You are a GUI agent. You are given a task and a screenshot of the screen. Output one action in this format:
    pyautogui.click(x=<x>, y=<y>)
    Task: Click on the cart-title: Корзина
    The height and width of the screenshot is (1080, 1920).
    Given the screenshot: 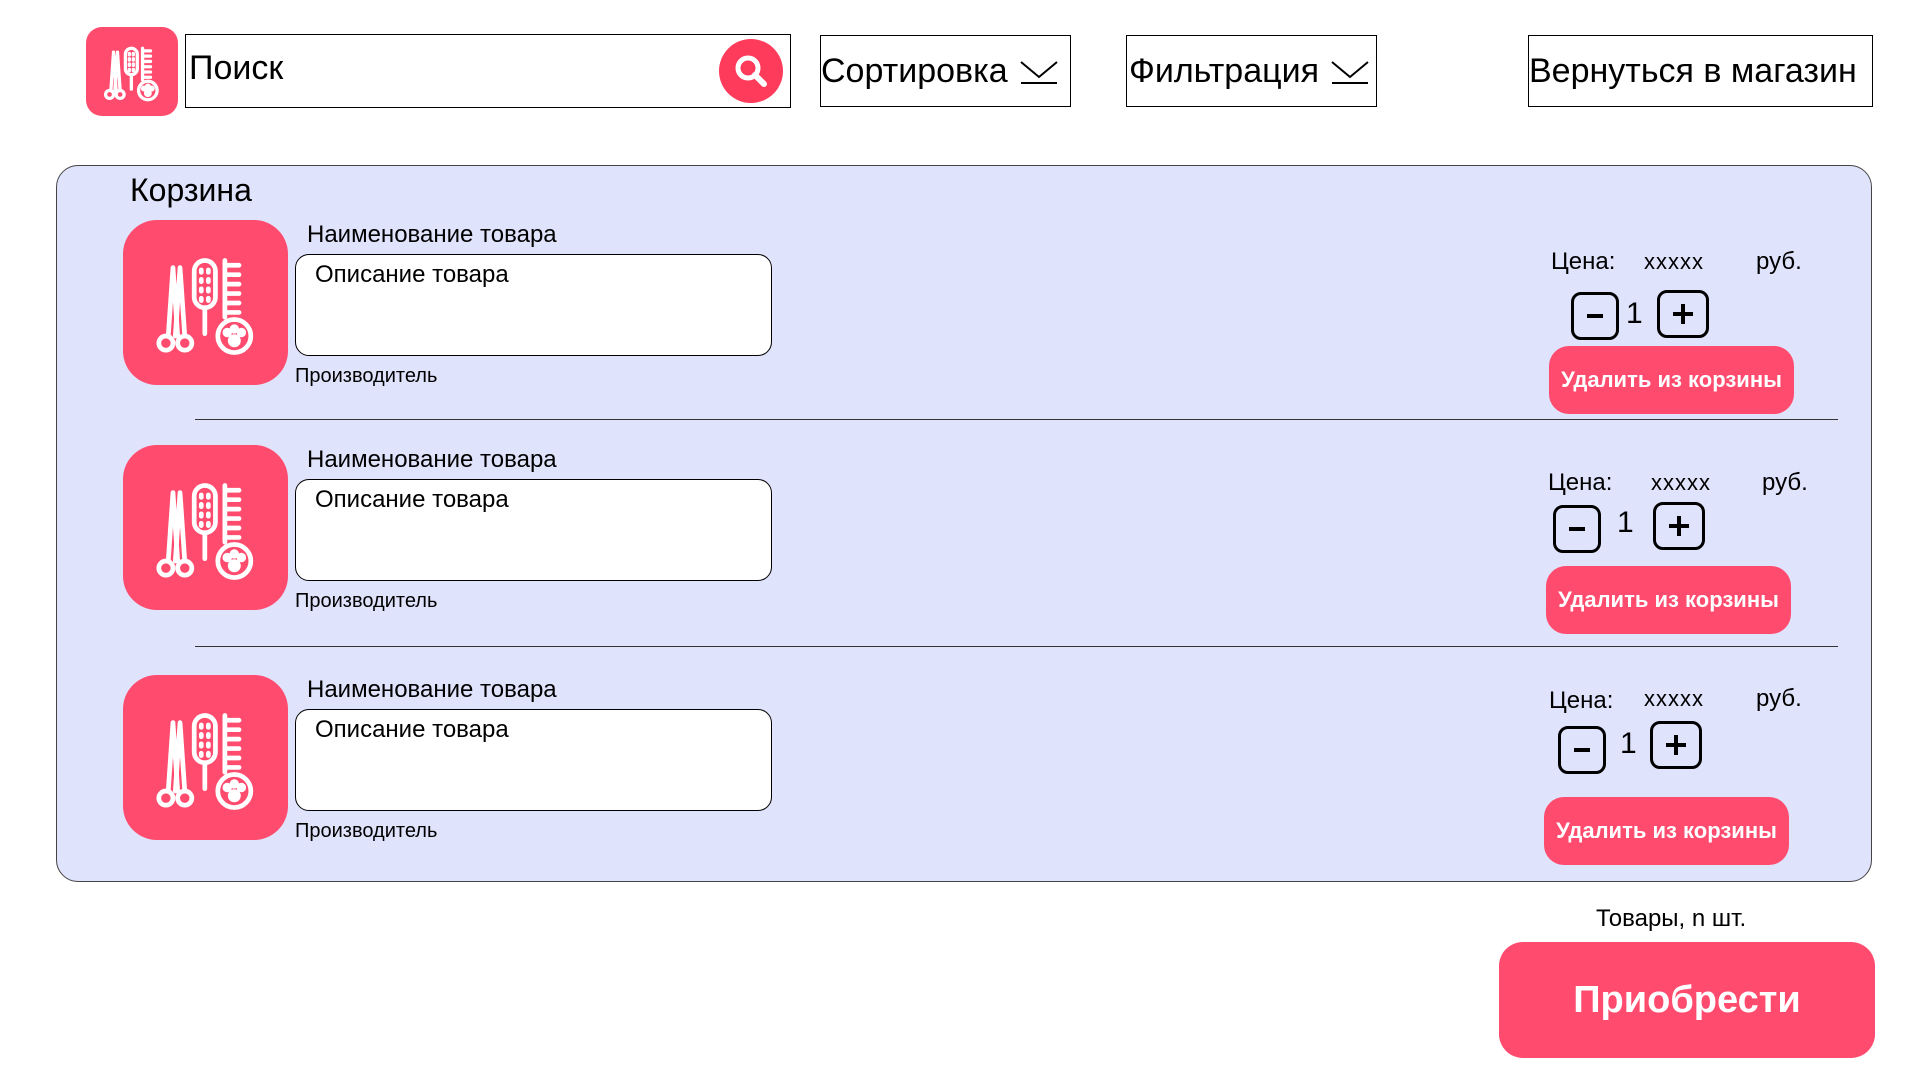 What is the action you would take?
    pyautogui.click(x=191, y=190)
    